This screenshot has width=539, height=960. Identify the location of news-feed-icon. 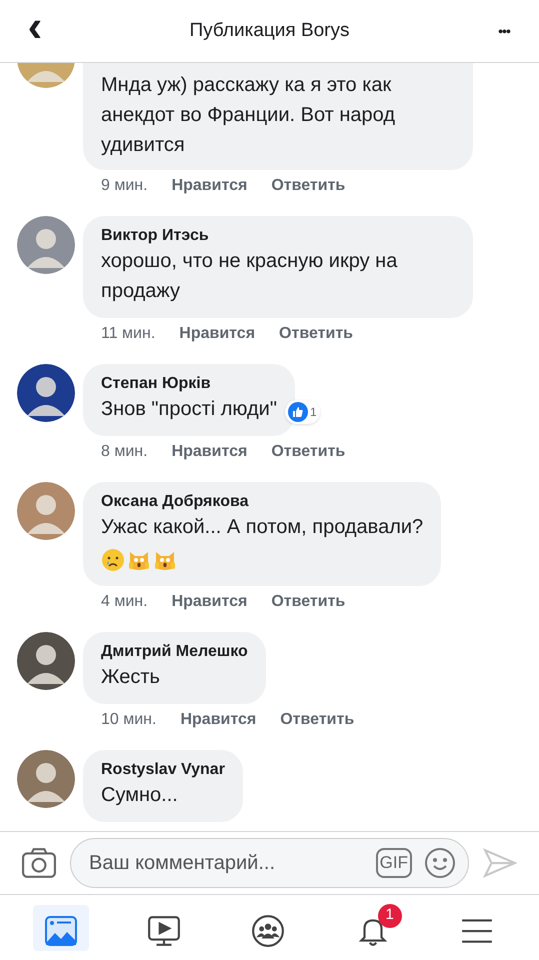
(61, 930).